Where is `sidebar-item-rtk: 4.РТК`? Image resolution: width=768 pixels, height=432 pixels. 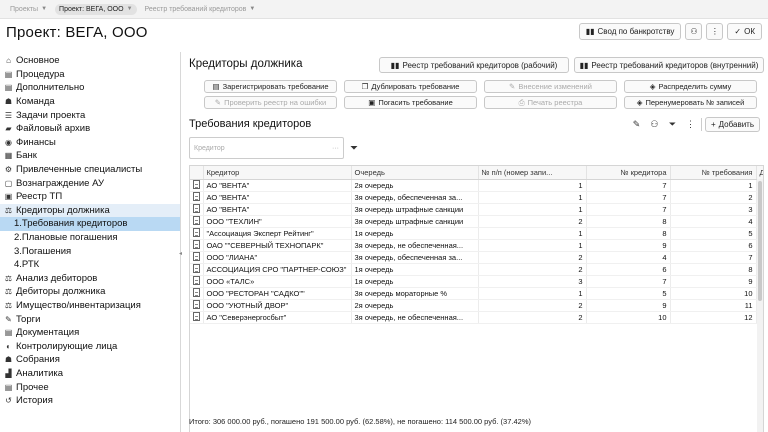 sidebar-item-rtk: 4.РТК is located at coordinates (90, 265).